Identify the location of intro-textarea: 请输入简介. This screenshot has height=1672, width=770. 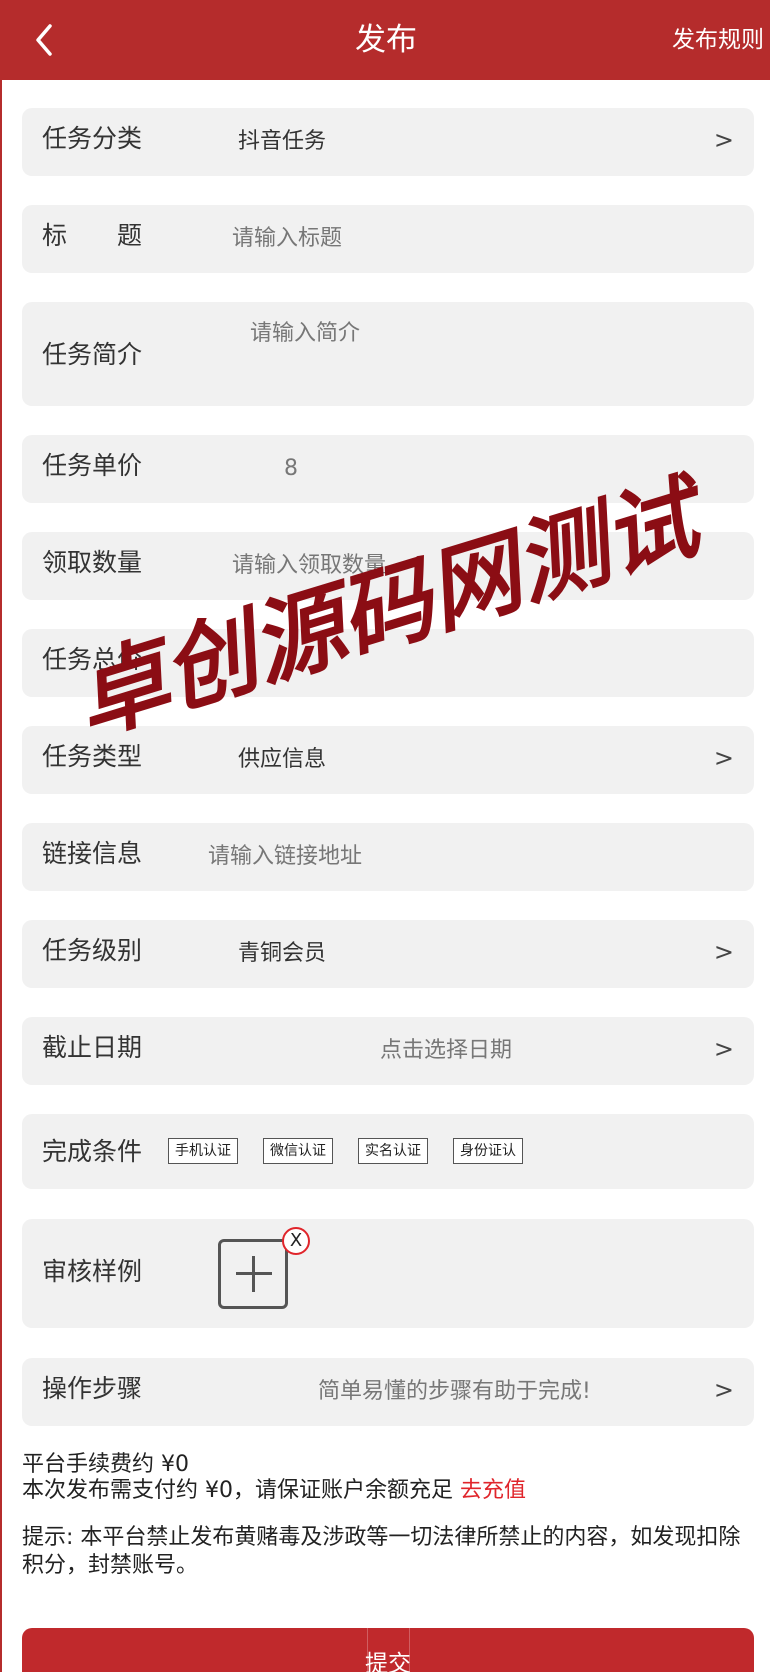
(305, 334).